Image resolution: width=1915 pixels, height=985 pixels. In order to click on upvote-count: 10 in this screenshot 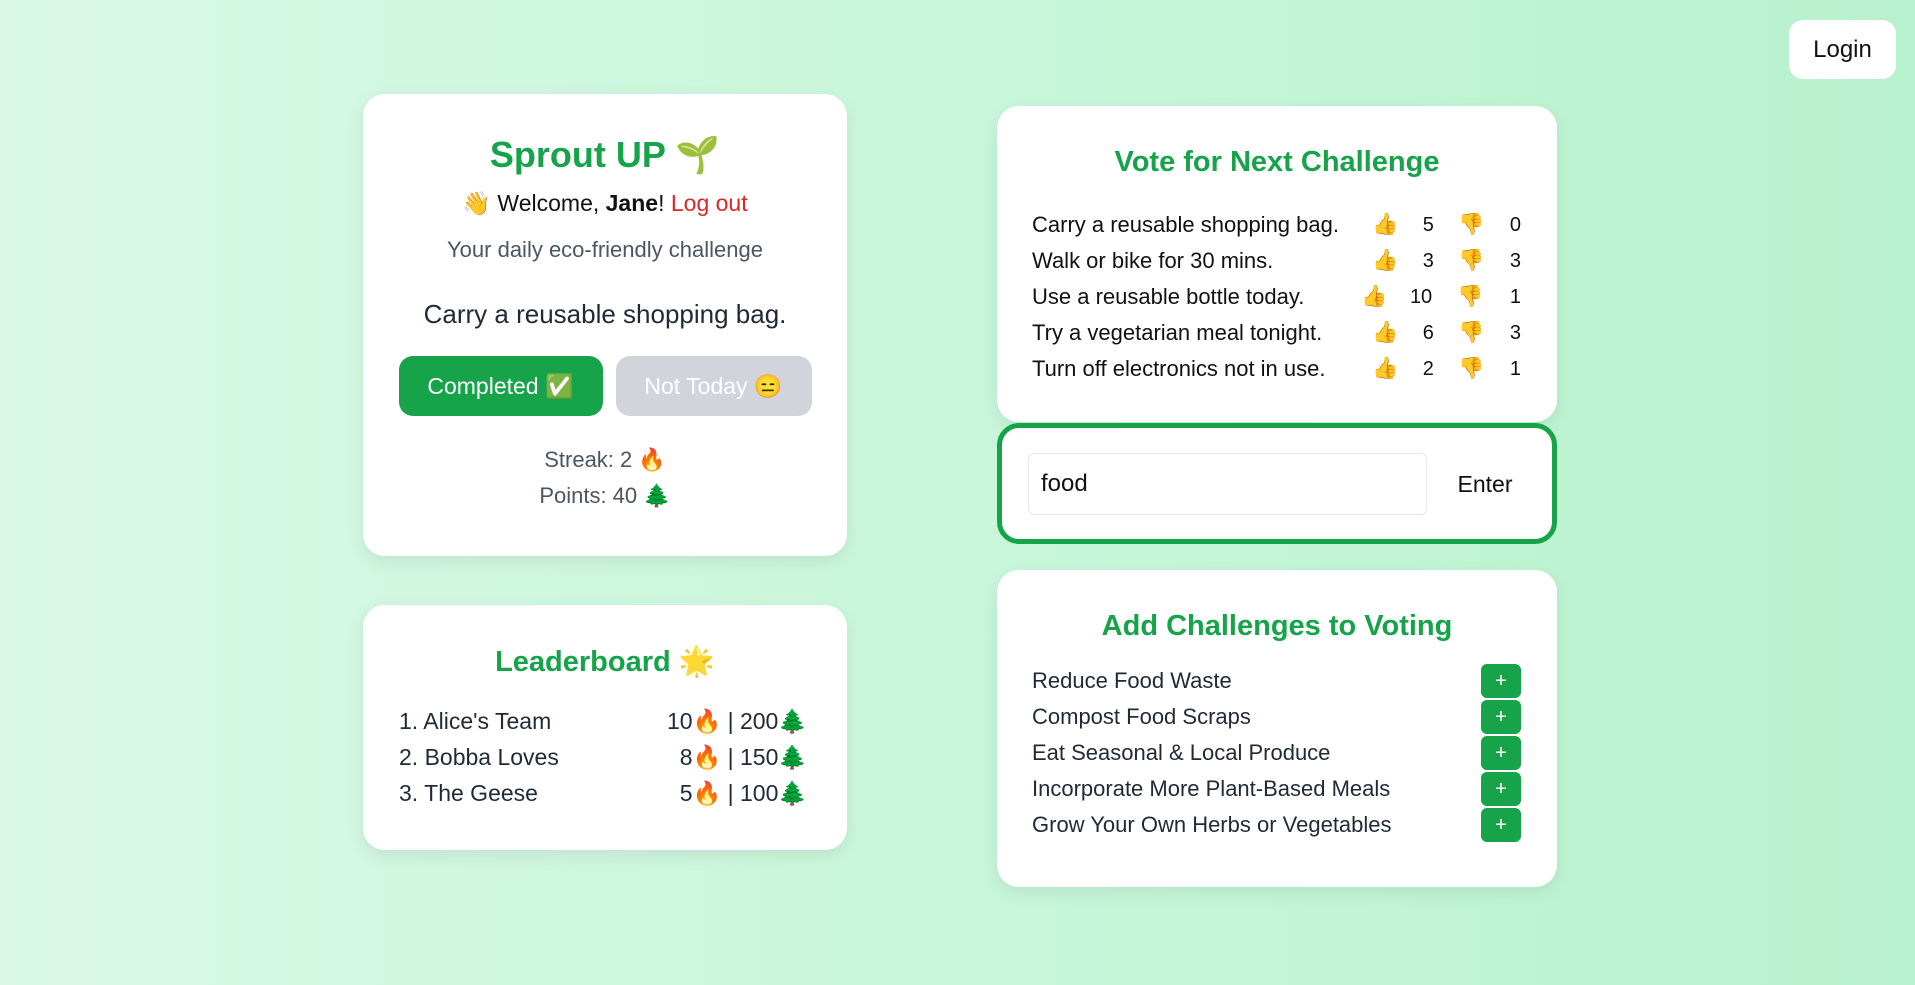, I will do `click(1421, 297)`.